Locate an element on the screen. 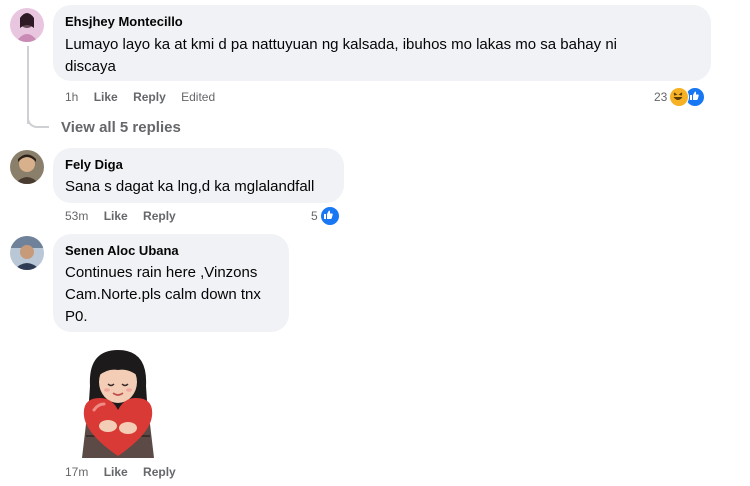 Image resolution: width=750 pixels, height=486 pixels. like-icon is located at coordinates (329, 216).